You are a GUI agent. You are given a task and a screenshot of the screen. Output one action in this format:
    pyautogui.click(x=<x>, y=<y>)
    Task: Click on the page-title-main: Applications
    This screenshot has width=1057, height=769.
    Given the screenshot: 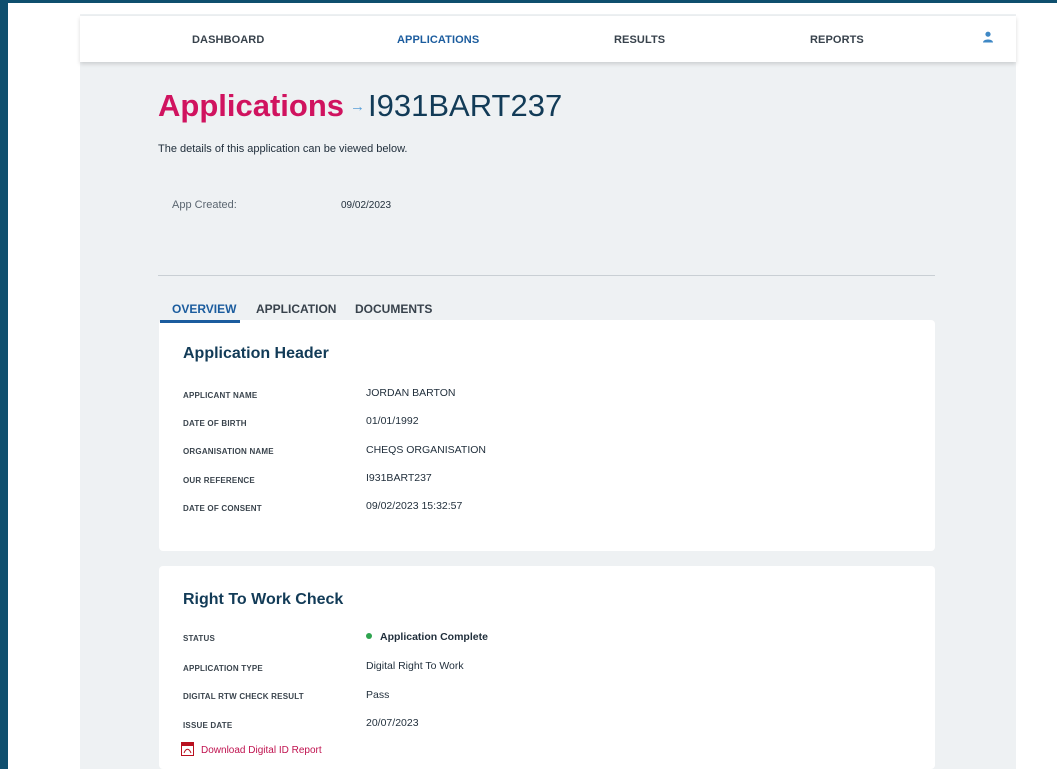 What is the action you would take?
    pyautogui.click(x=251, y=105)
    